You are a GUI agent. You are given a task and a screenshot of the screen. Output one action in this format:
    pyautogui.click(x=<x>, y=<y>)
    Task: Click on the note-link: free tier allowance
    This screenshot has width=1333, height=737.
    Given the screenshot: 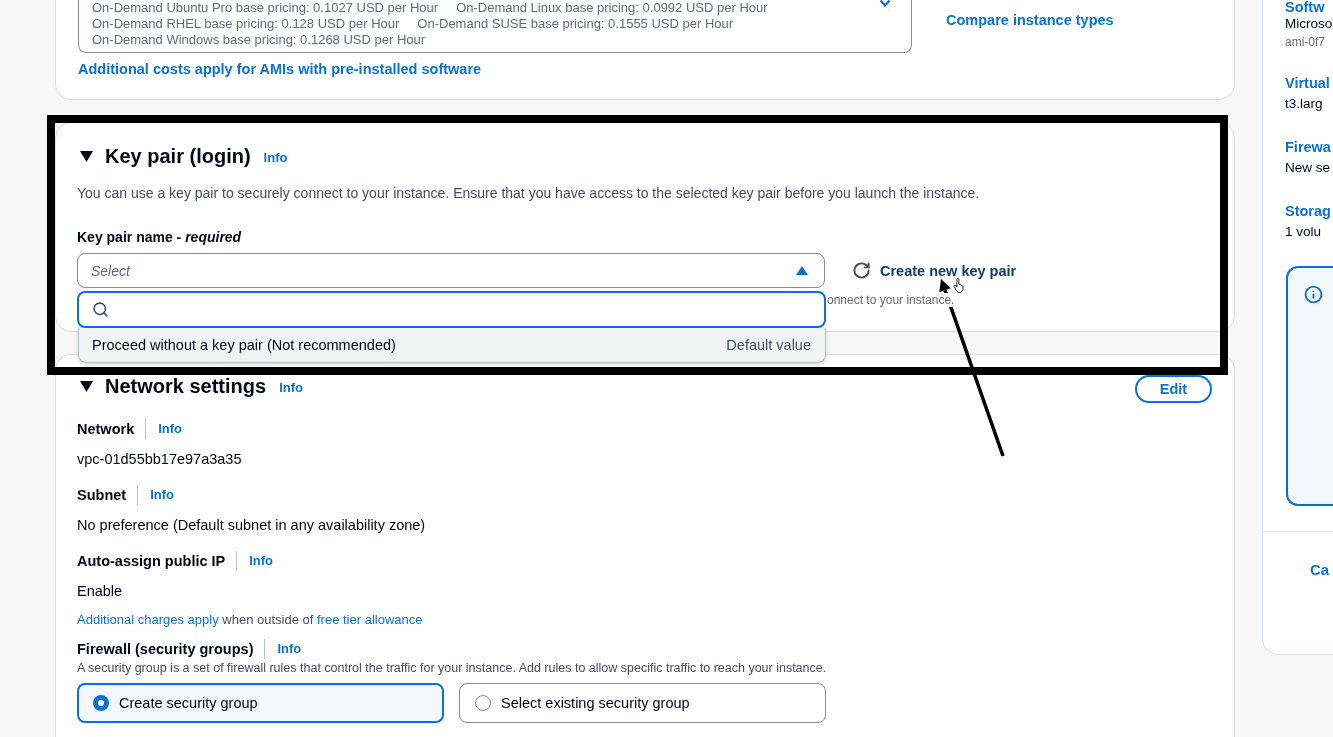 What is the action you would take?
    pyautogui.click(x=370, y=619)
    